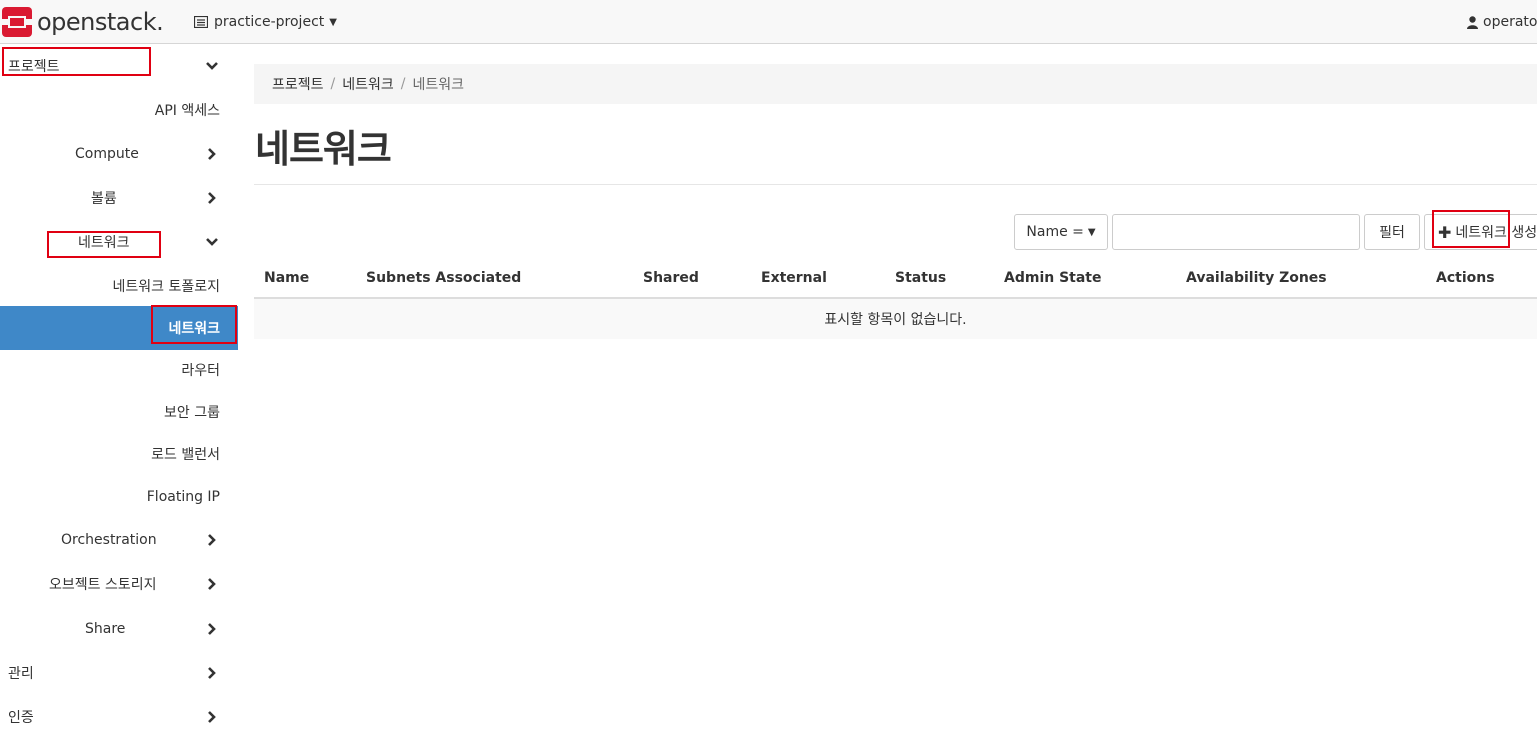 The width and height of the screenshot is (1537, 740). I want to click on sidebar-item-identity: 인증, so click(119, 717).